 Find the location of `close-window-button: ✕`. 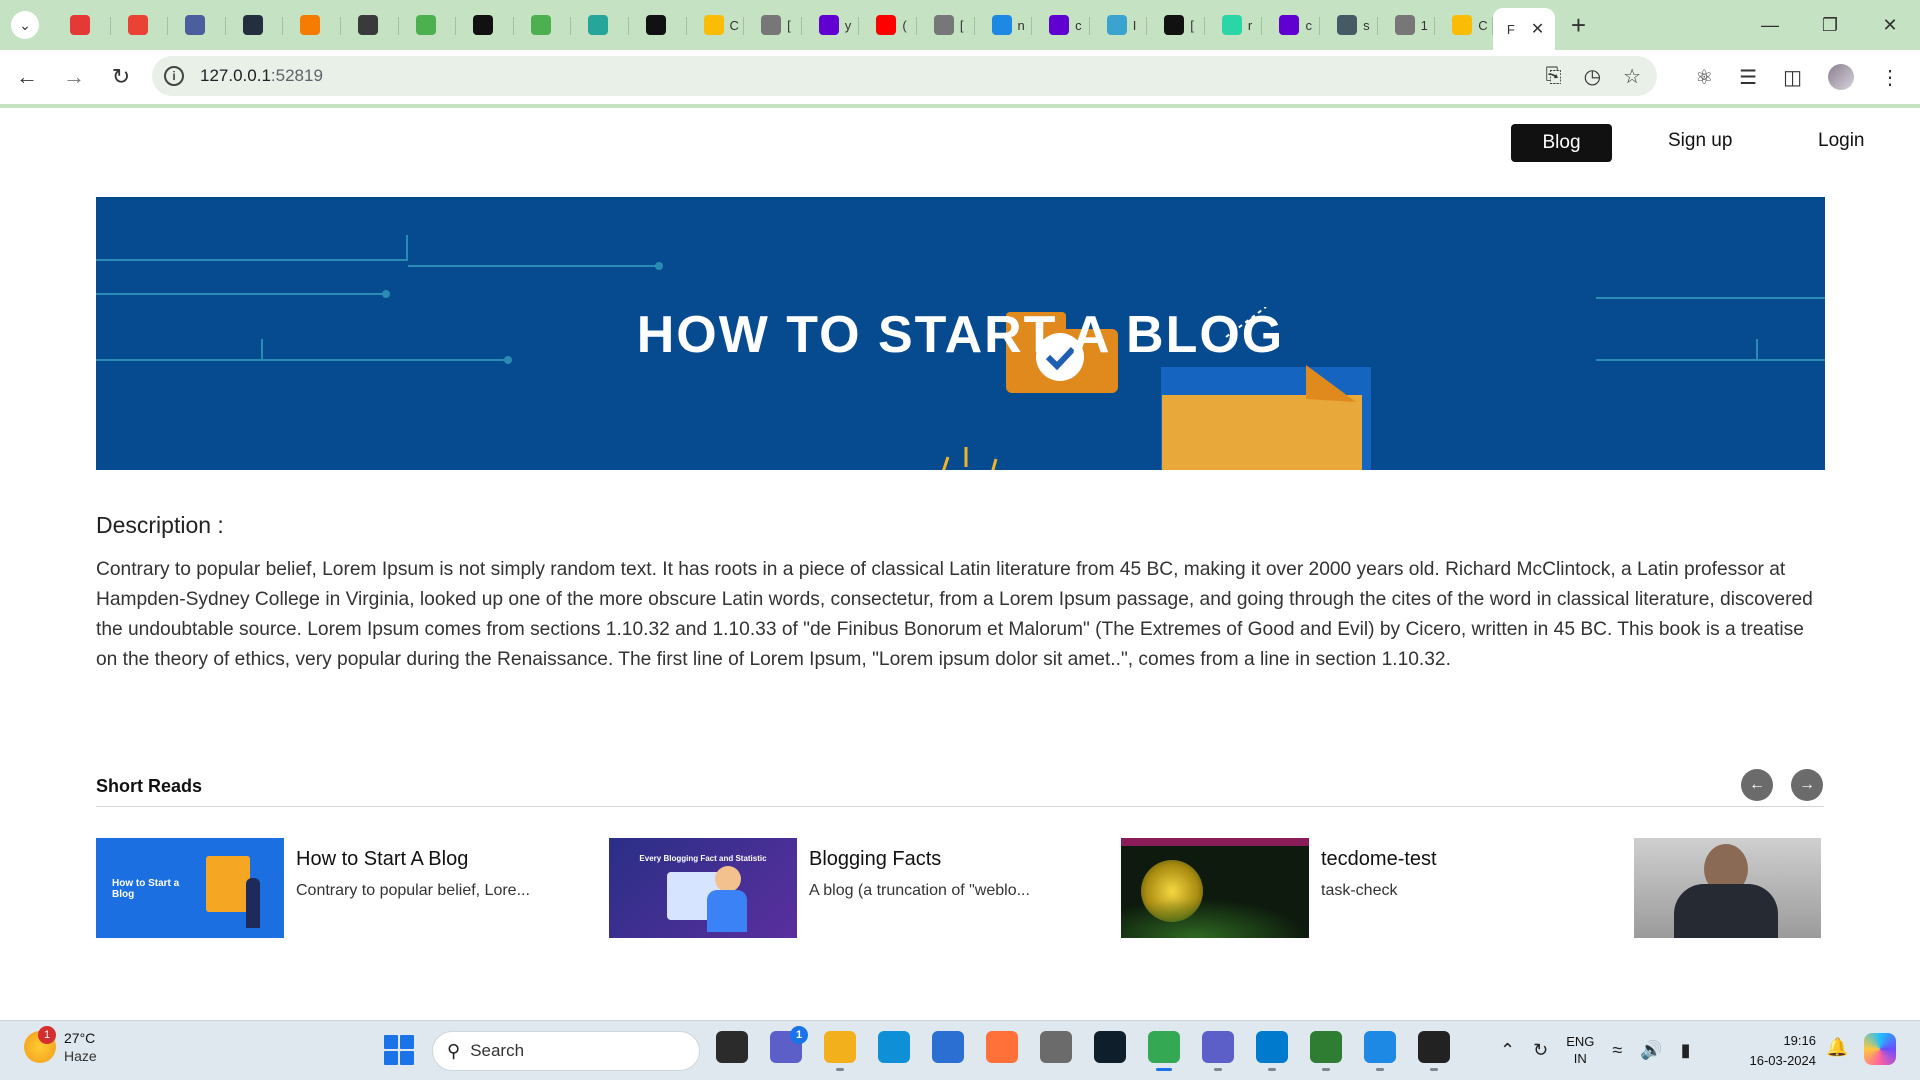

close-window-button: ✕ is located at coordinates (1890, 25).